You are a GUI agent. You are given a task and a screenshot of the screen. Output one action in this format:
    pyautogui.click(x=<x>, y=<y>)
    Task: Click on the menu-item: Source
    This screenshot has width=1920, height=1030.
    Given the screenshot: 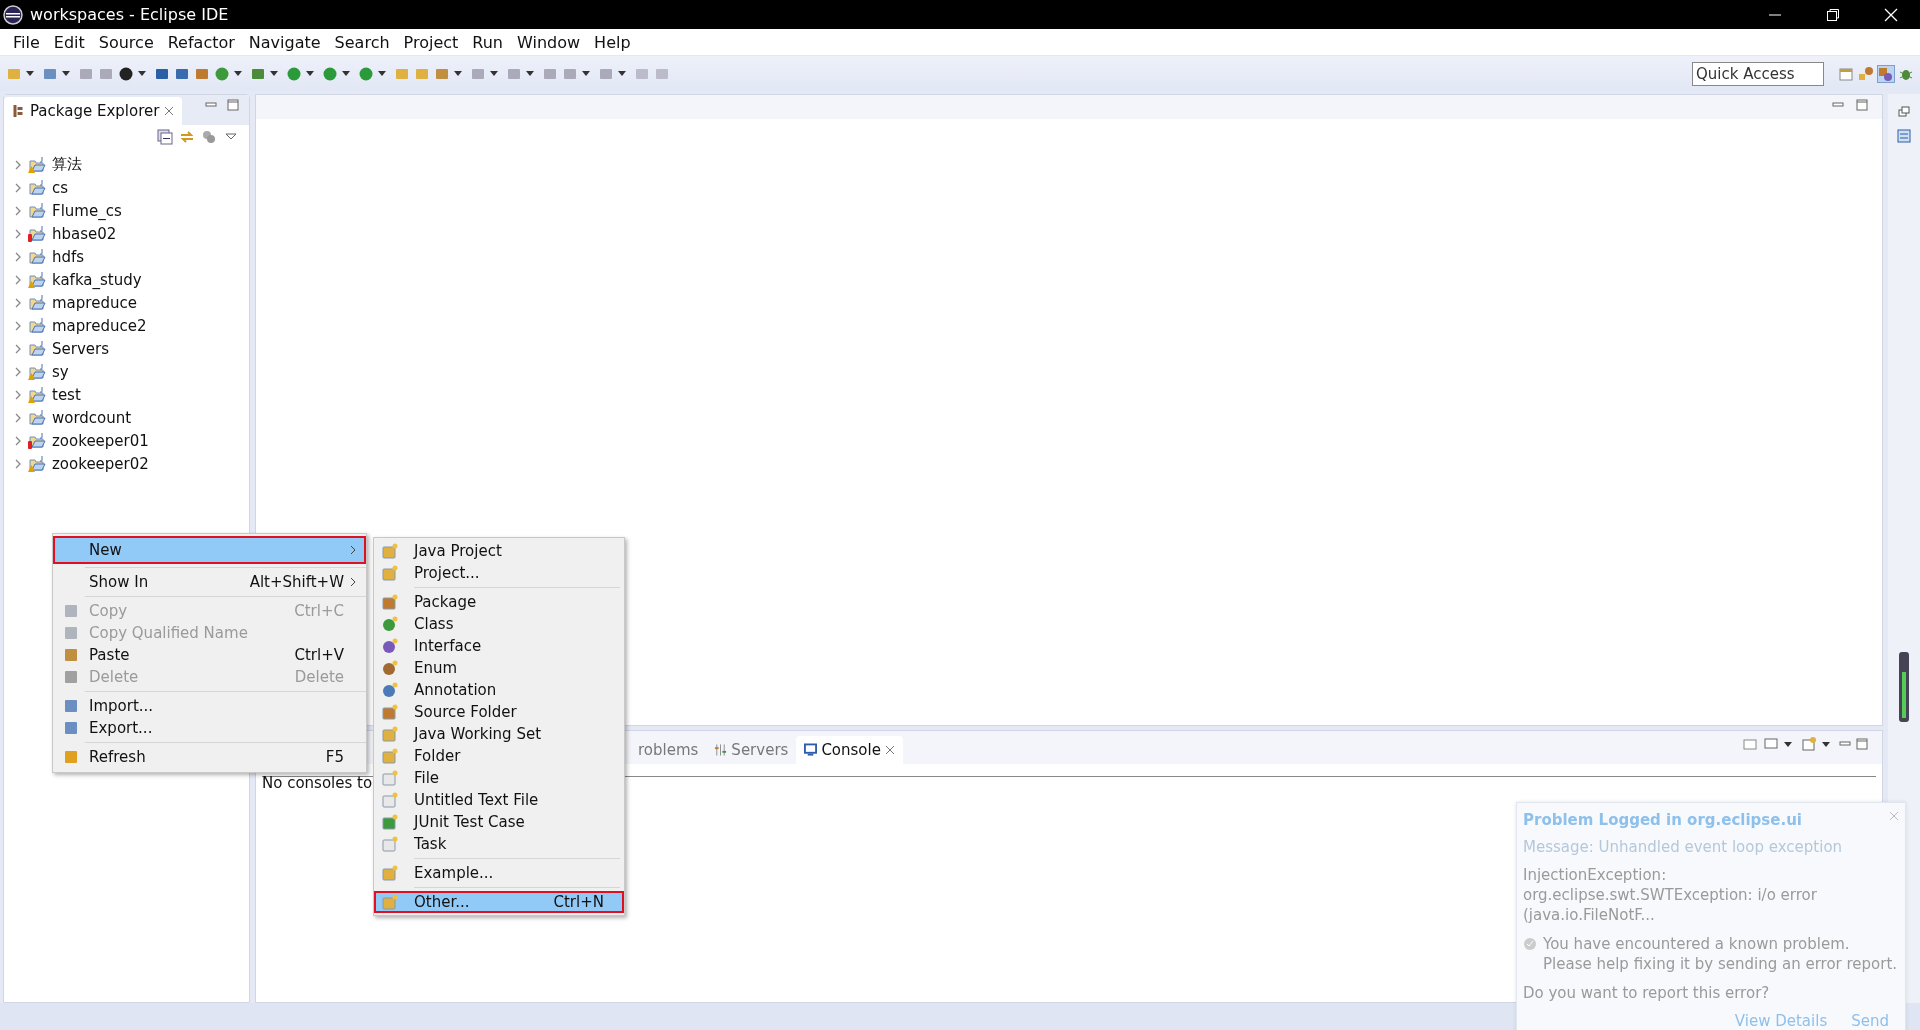 What is the action you would take?
    pyautogui.click(x=126, y=42)
    